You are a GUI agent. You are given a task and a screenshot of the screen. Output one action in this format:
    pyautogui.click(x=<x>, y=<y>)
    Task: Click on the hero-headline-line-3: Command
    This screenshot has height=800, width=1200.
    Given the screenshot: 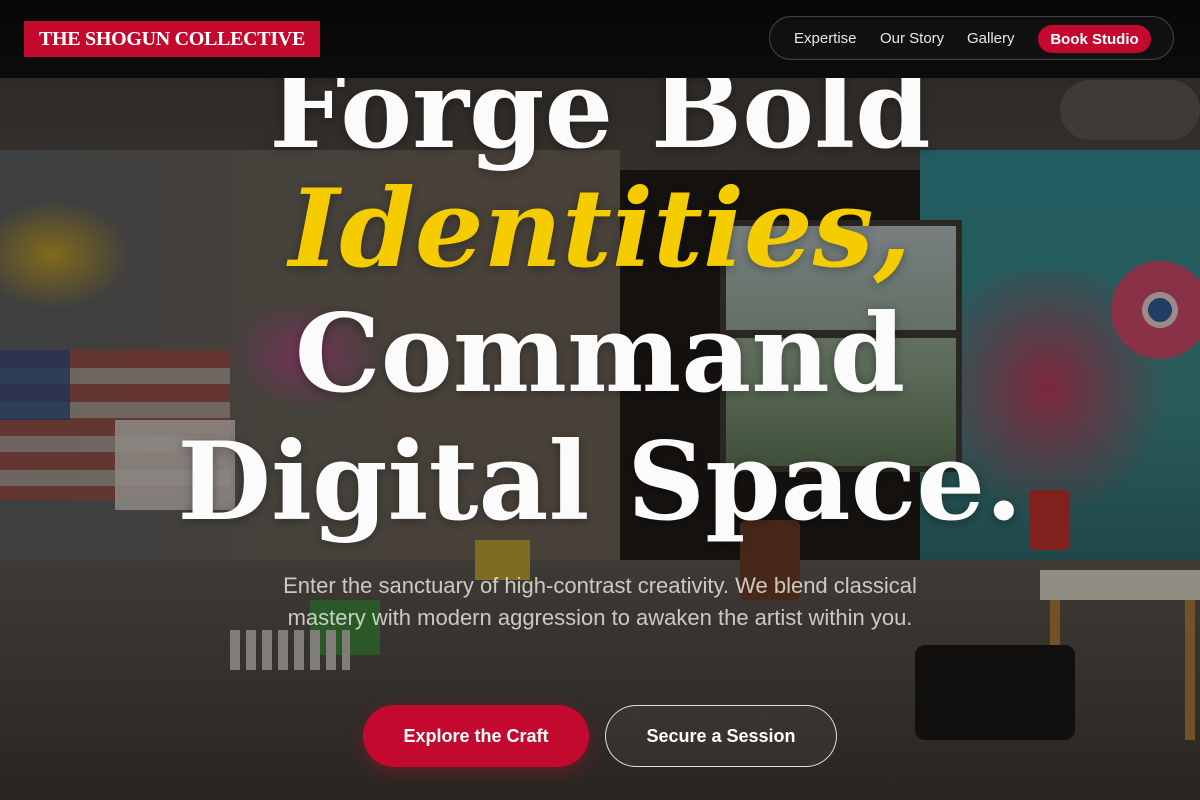 What is the action you would take?
    pyautogui.click(x=600, y=354)
    